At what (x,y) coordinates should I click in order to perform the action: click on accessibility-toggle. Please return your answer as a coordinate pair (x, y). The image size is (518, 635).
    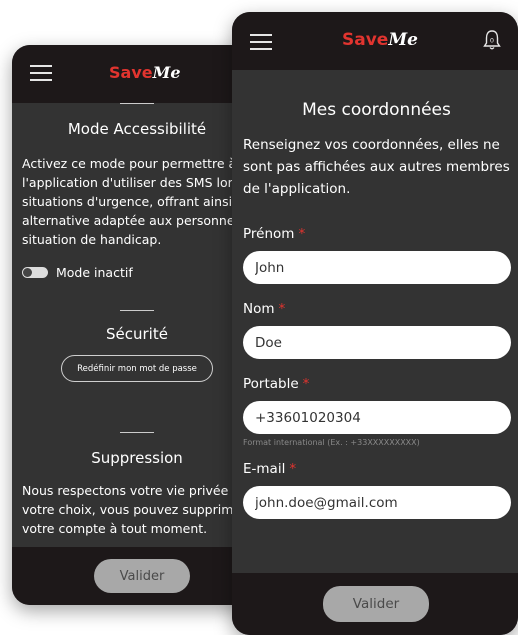
    Looking at the image, I should click on (35, 272).